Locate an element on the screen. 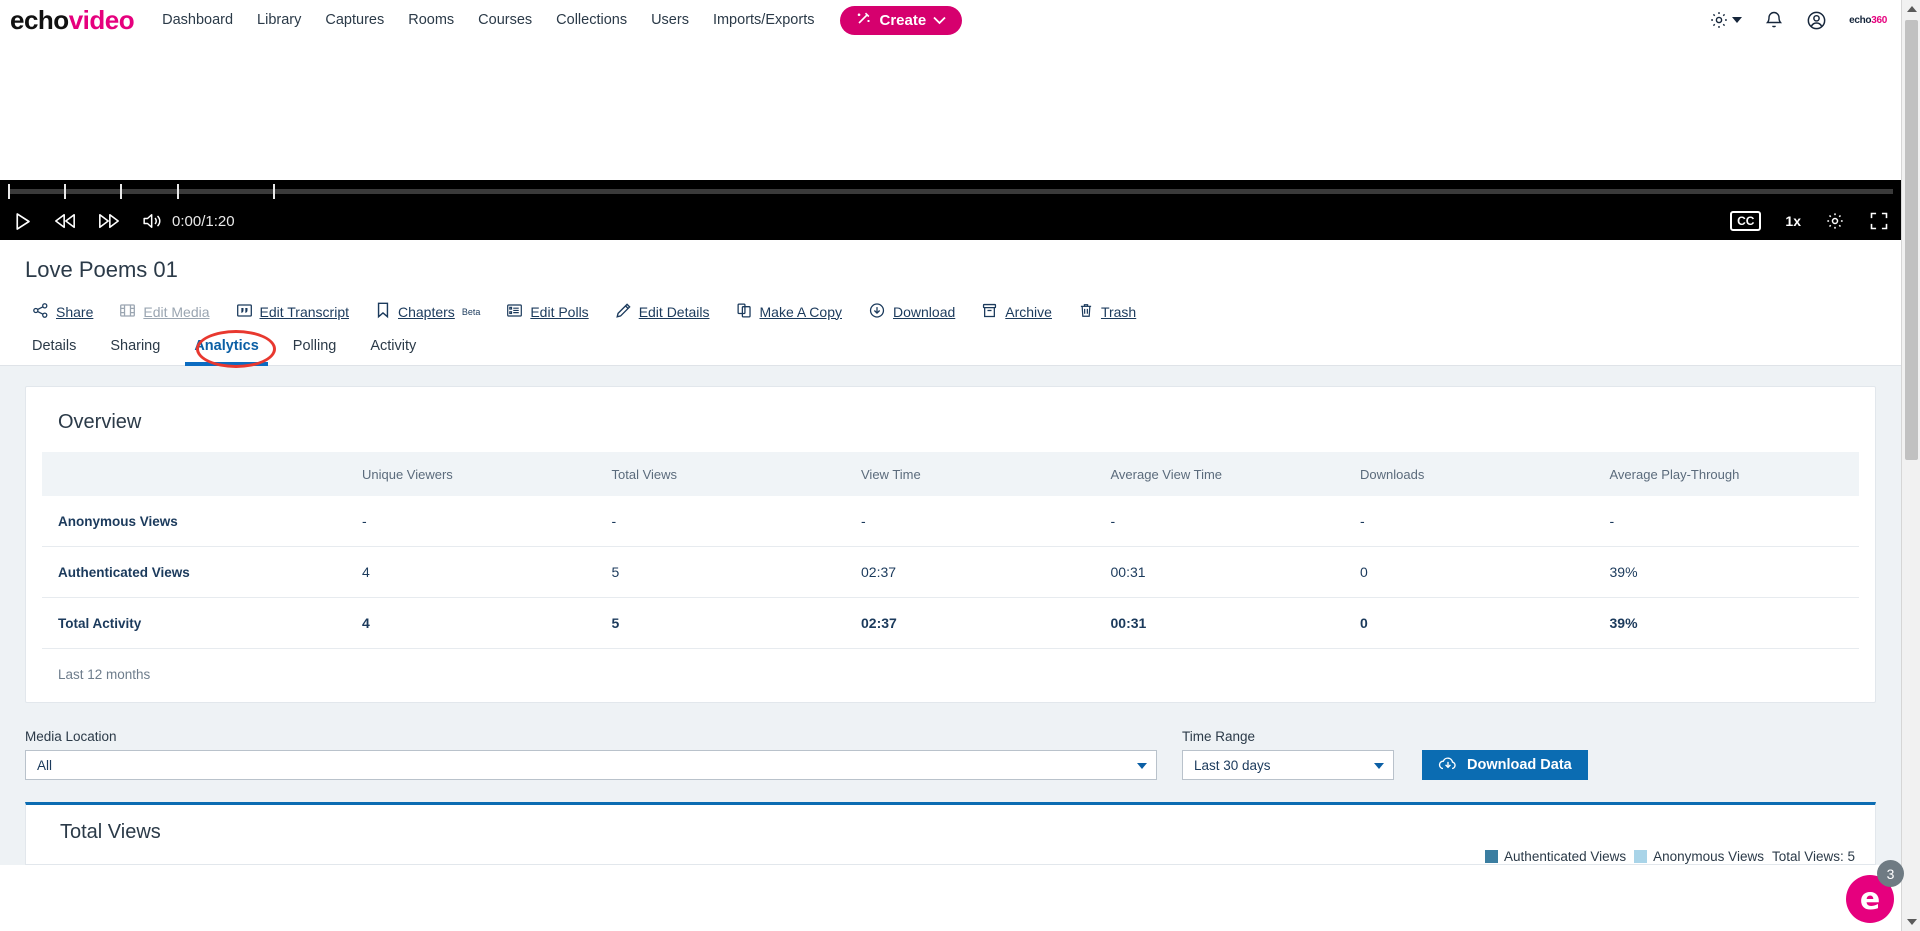 The height and width of the screenshot is (931, 1920). settings-menu-button is located at coordinates (1726, 20).